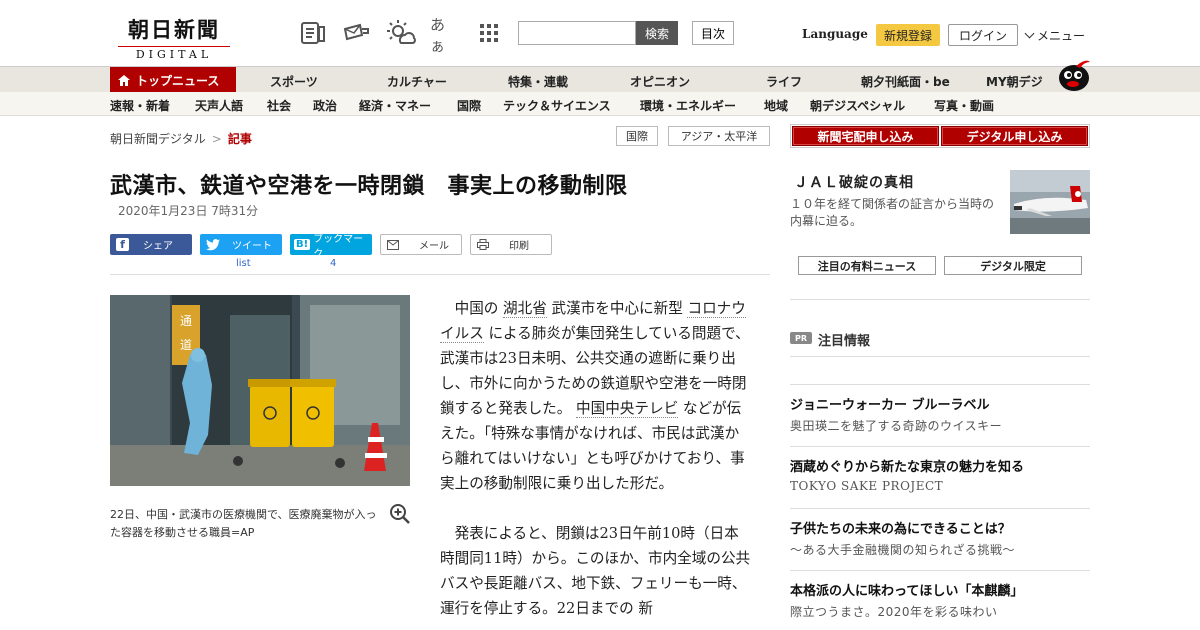  Describe the element at coordinates (983, 35) in the screenshot. I see `login-button: ログイン` at that location.